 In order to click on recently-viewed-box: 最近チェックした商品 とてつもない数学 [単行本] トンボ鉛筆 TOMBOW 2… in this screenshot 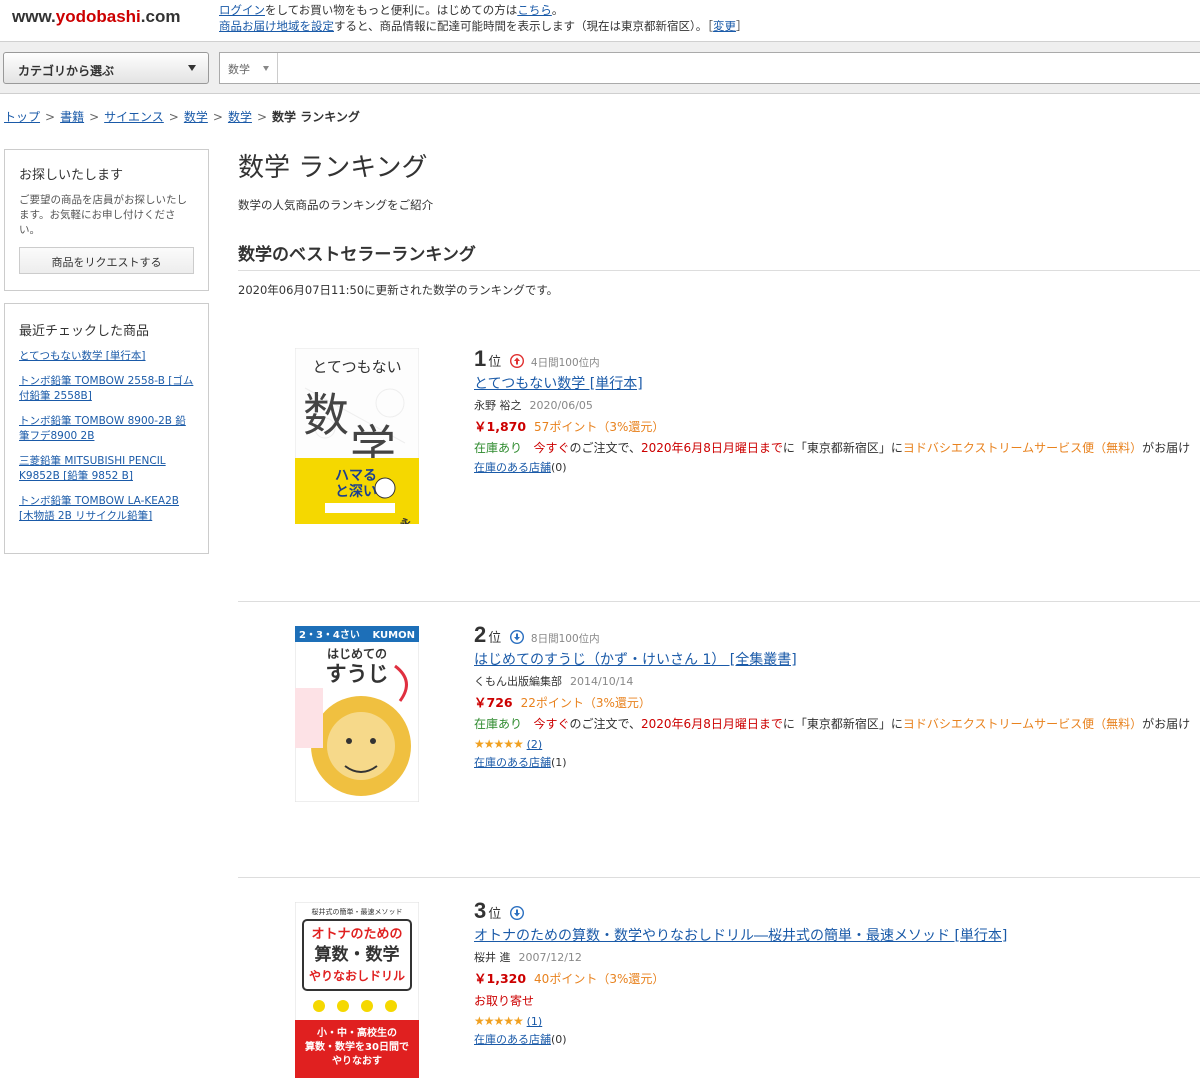, I will do `click(106, 428)`.